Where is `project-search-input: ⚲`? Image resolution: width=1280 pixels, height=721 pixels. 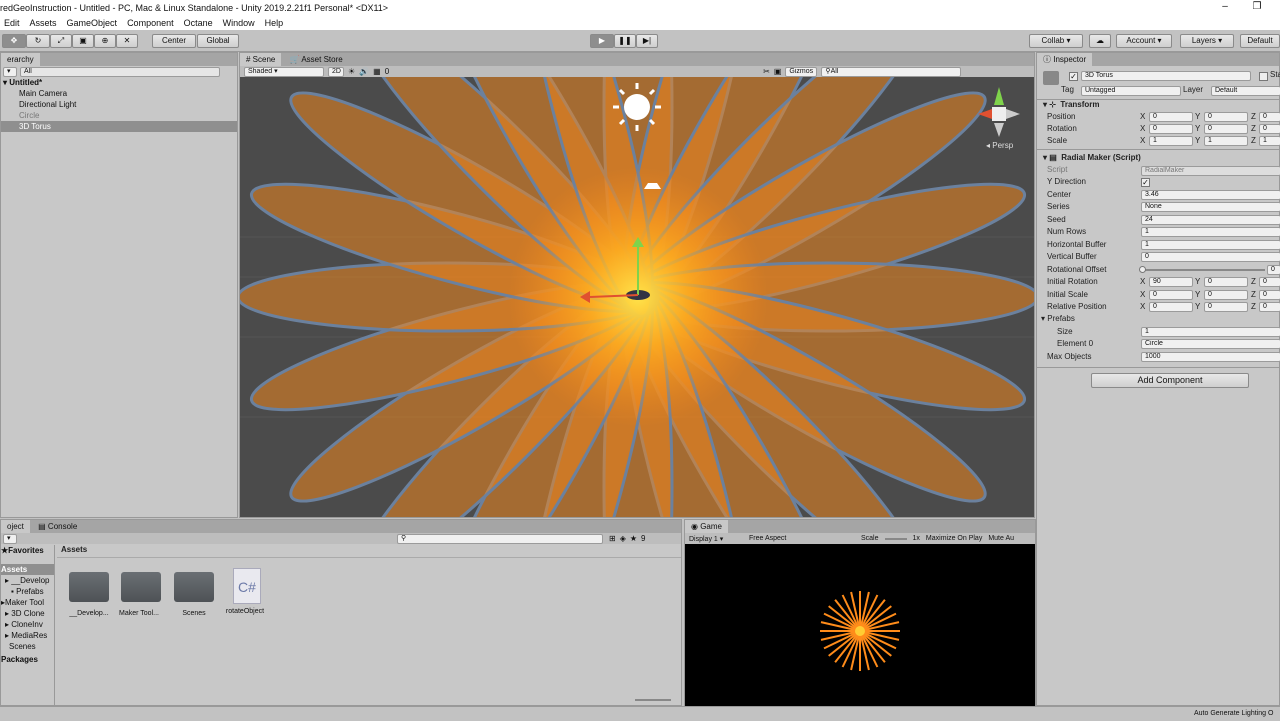 project-search-input: ⚲ is located at coordinates (500, 538).